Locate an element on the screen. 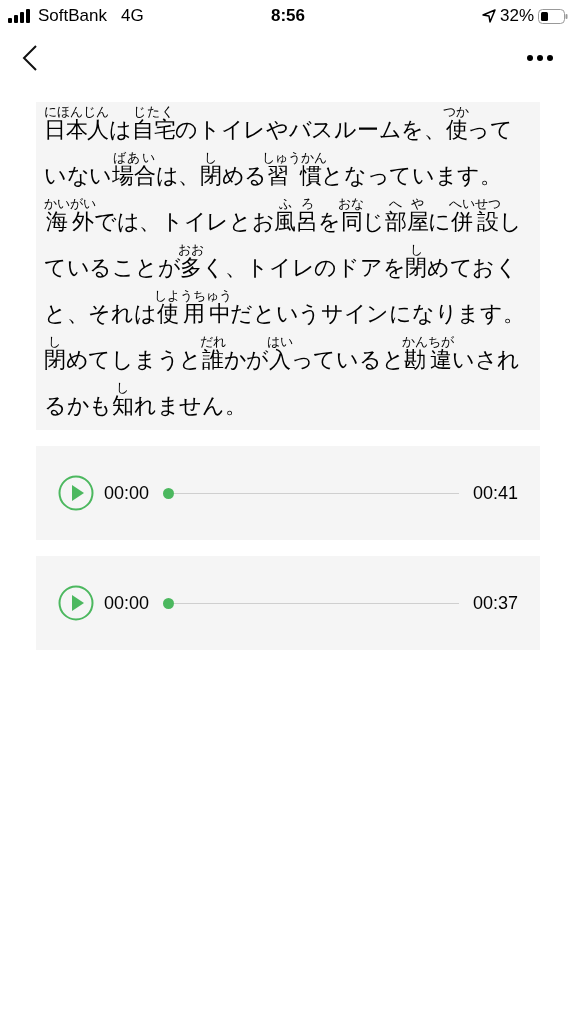 This screenshot has height=1024, width=576. battery-percent: 32% is located at coordinates (516, 16).